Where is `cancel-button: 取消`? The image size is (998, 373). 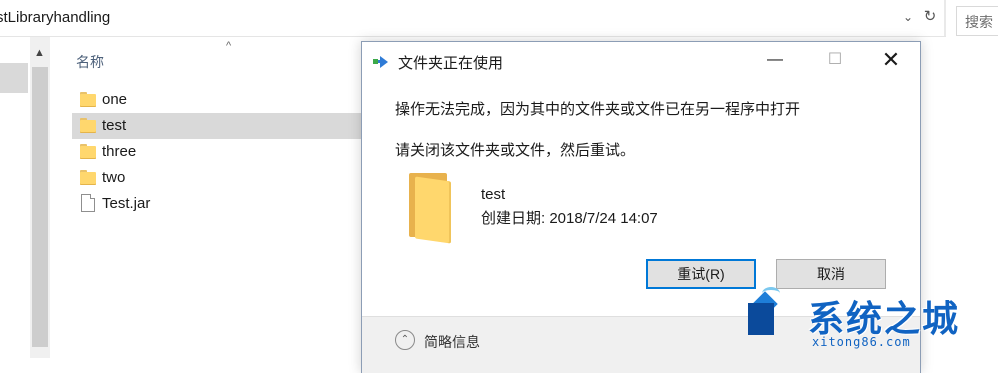 cancel-button: 取消 is located at coordinates (831, 274).